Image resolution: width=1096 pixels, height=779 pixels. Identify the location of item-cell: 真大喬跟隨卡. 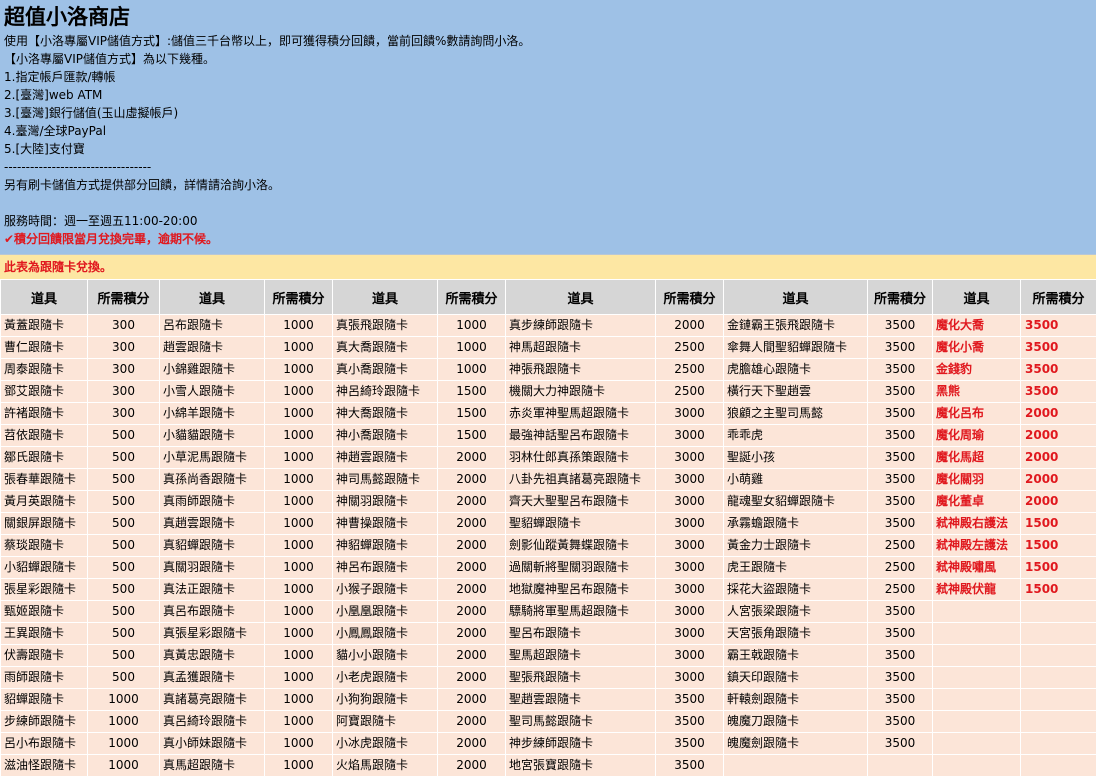
(385, 347).